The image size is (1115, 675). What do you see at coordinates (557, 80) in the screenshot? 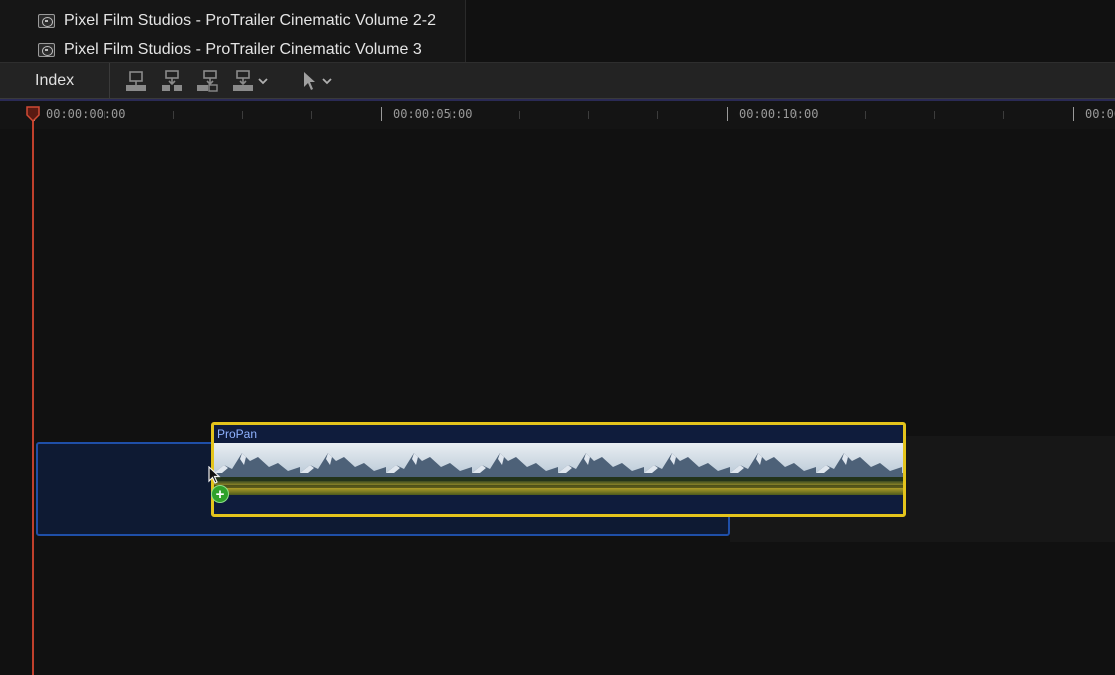
I see `timeline-toolbar: Index` at bounding box center [557, 80].